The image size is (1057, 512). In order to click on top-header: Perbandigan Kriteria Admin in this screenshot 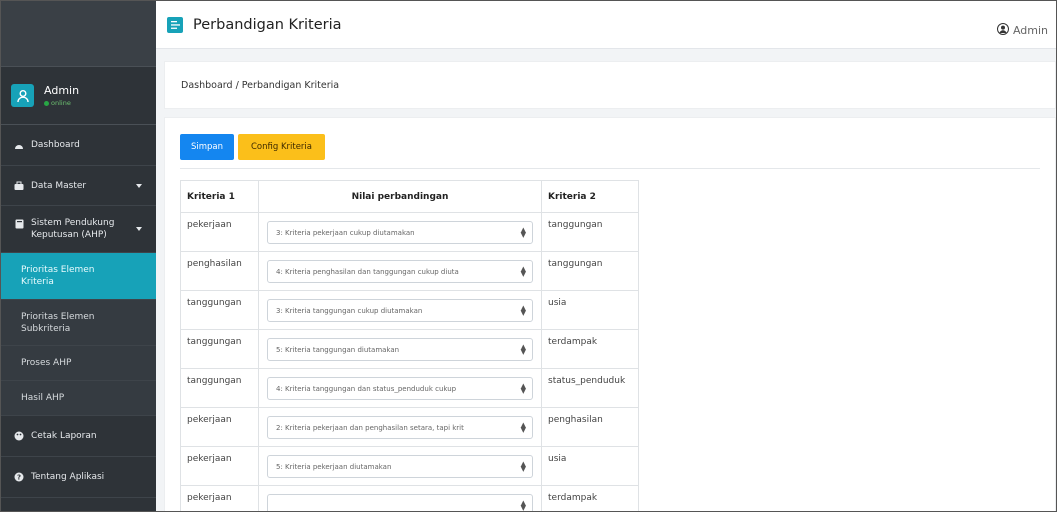, I will do `click(606, 25)`.